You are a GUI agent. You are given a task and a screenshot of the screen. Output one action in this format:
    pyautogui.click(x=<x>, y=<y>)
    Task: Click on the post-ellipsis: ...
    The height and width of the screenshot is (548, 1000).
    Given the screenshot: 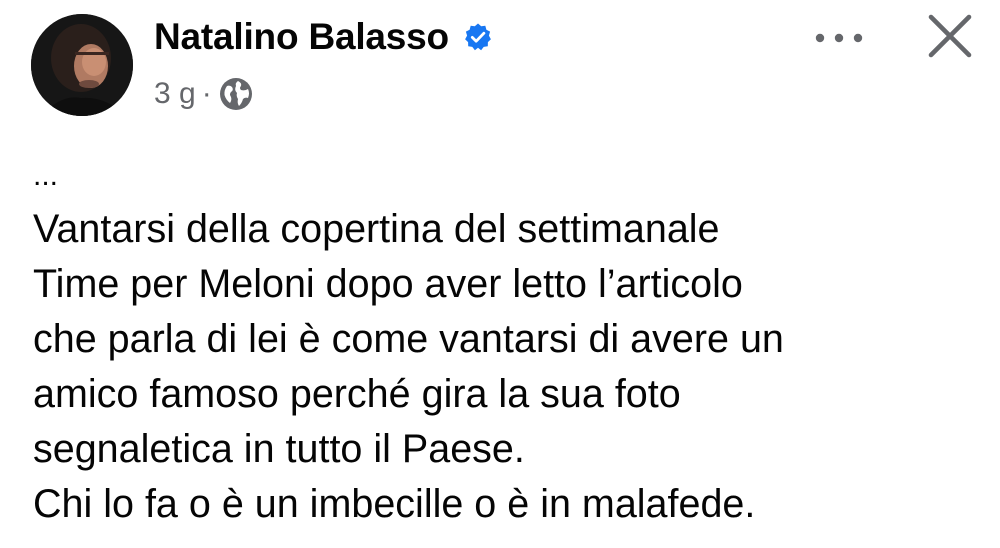 What is the action you would take?
    pyautogui.click(x=46, y=175)
    